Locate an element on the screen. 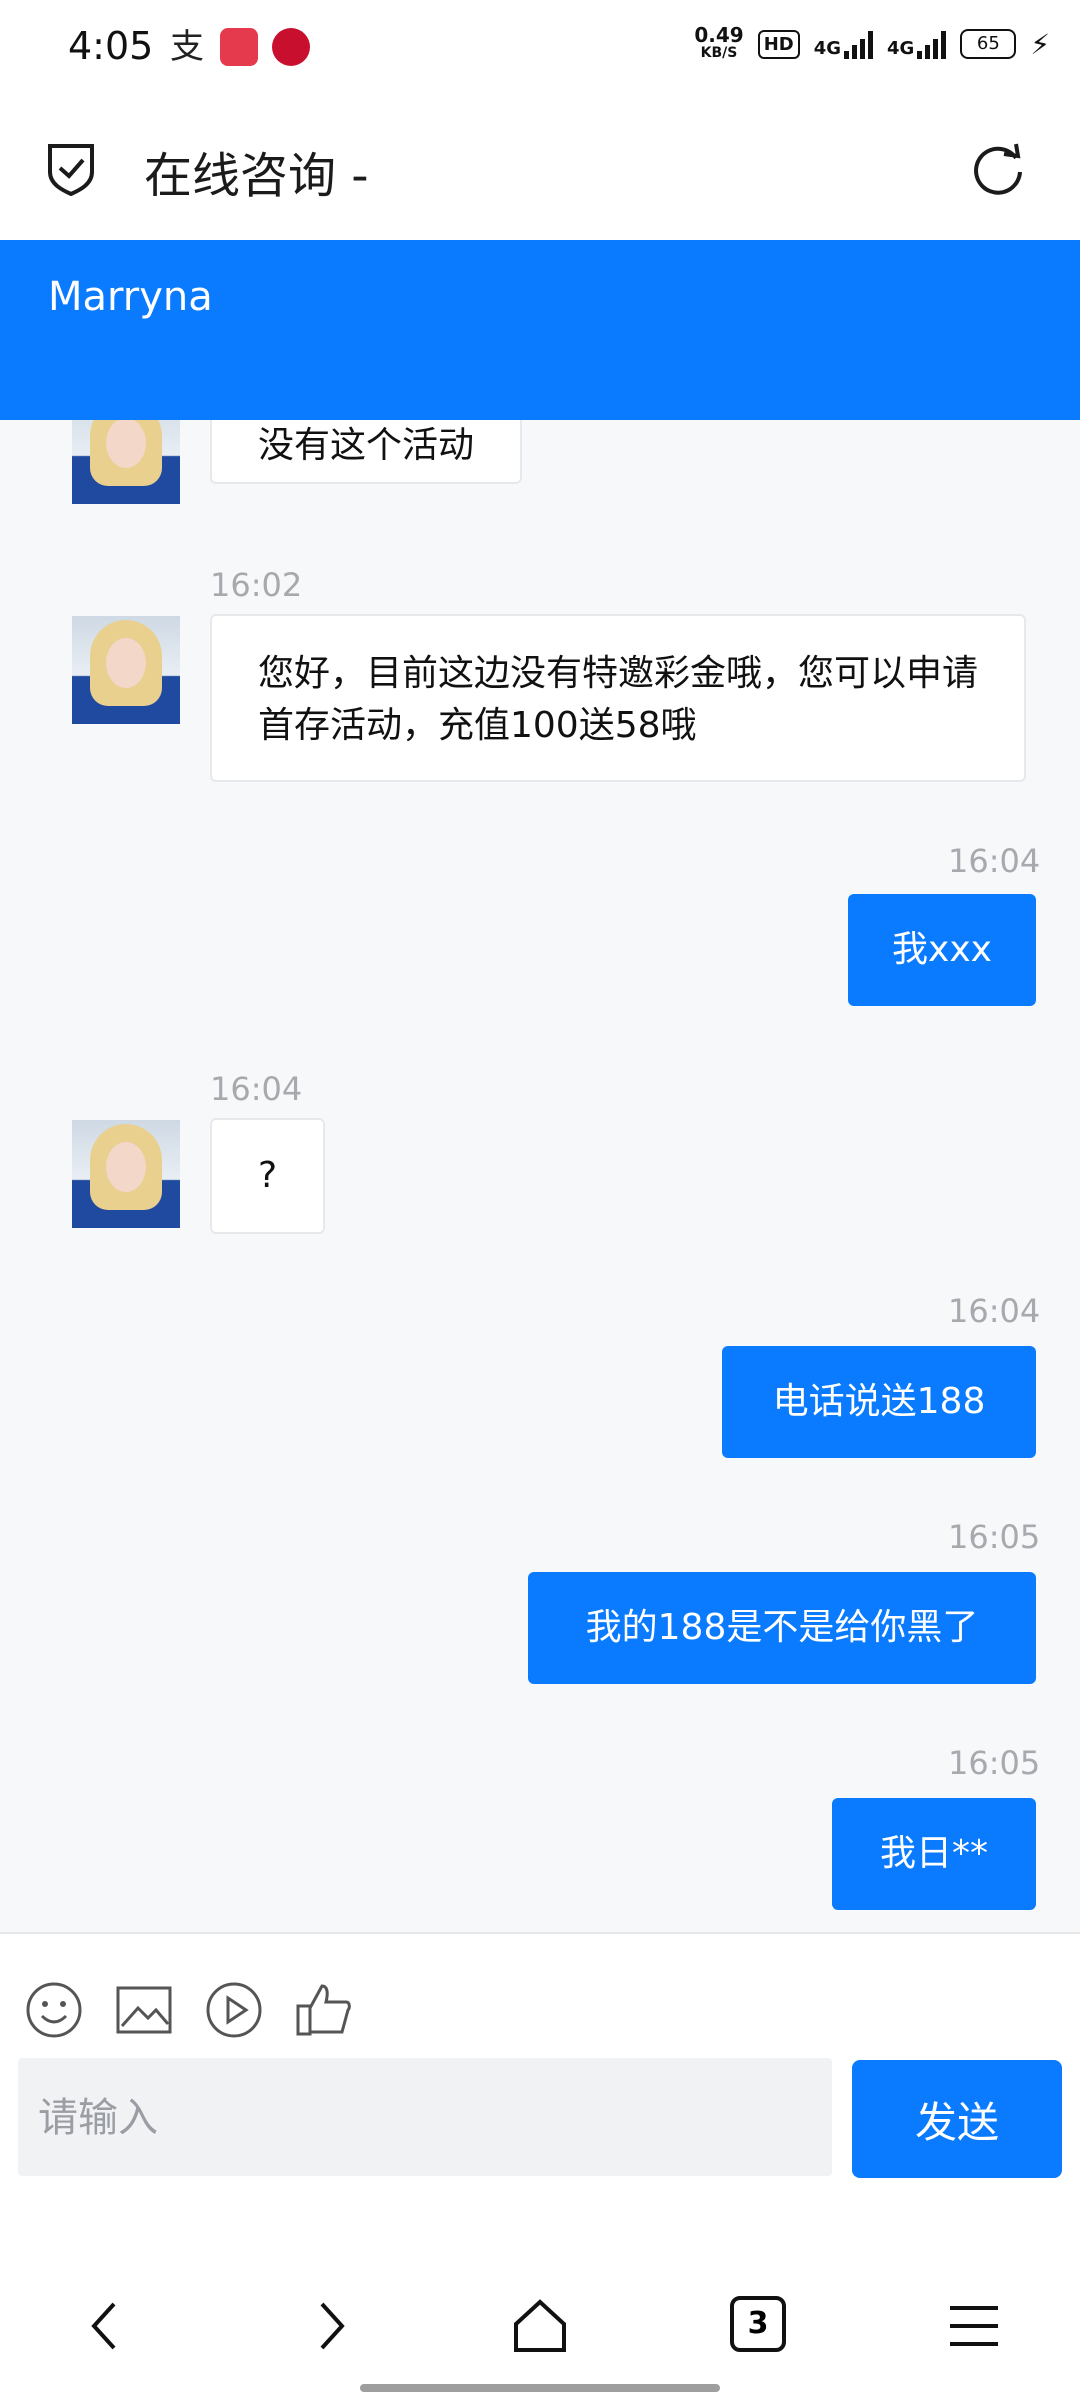 This screenshot has width=1080, height=2400. message-time: 16:02 is located at coordinates (256, 585).